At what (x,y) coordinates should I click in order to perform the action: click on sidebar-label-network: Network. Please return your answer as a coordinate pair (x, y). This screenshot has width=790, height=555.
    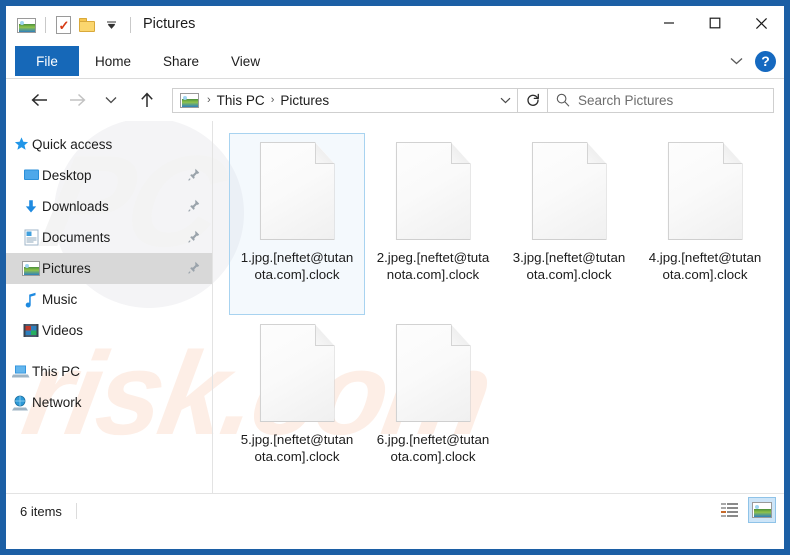
    Looking at the image, I should click on (57, 402).